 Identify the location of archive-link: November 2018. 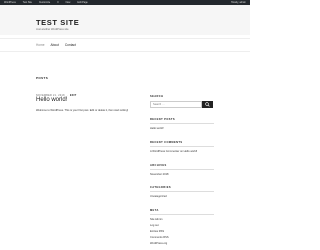
(159, 174).